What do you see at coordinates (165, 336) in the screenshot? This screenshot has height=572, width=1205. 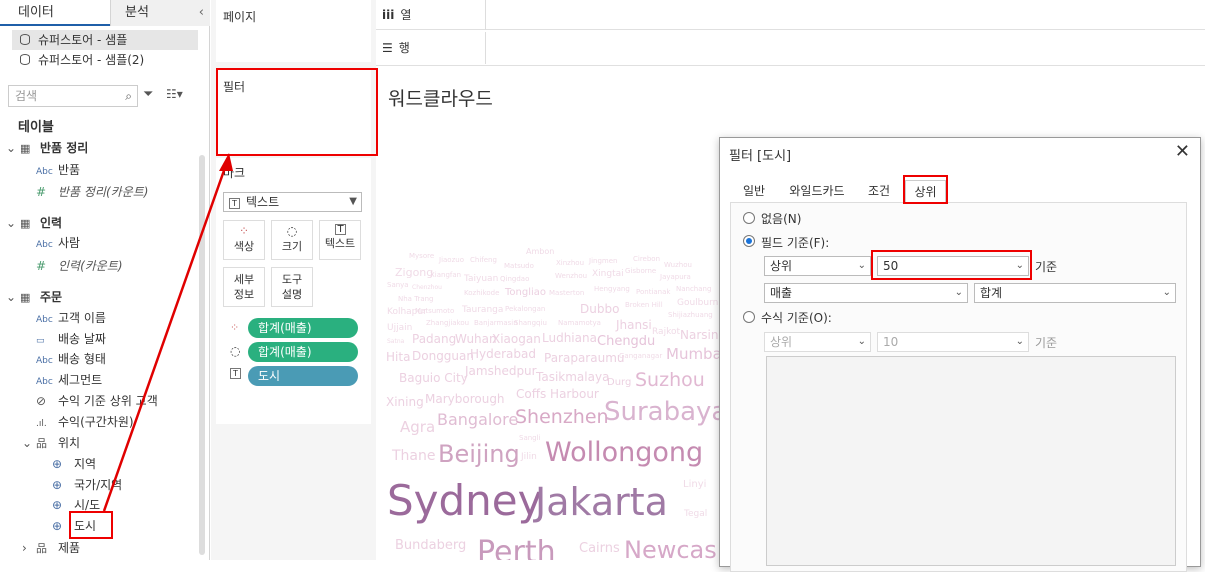 I see `drag-arrow-line` at bounding box center [165, 336].